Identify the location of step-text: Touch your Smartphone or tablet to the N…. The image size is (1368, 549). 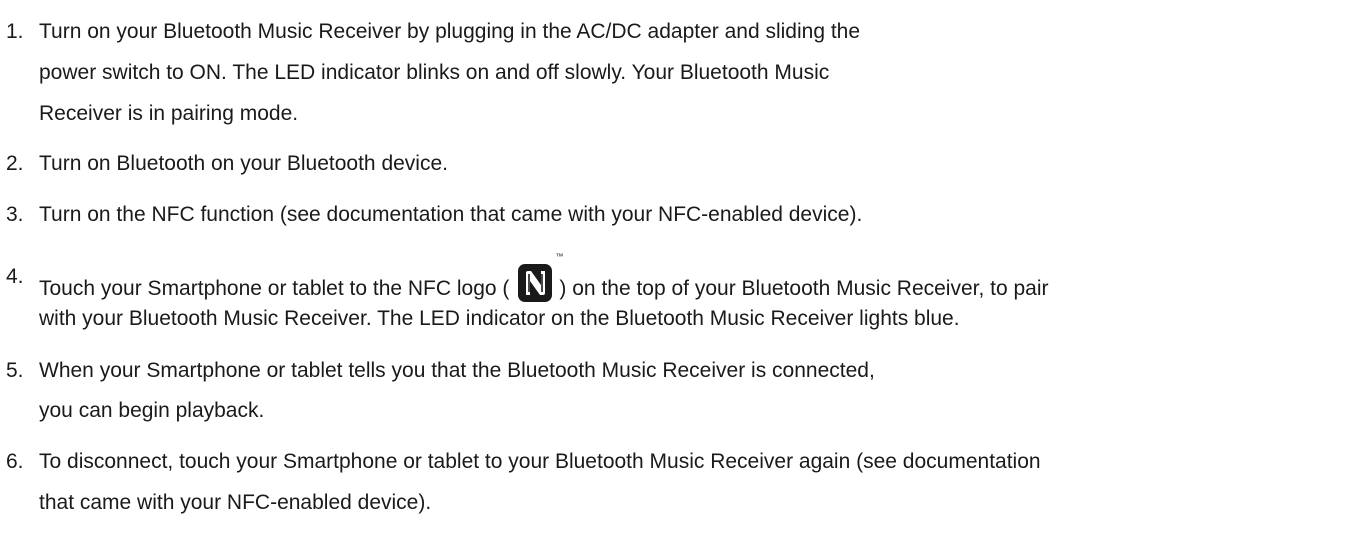
(544, 278).